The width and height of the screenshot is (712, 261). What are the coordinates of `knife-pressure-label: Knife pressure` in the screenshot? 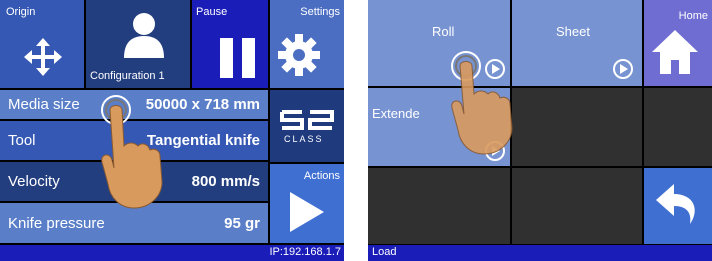 It's located at (56, 223).